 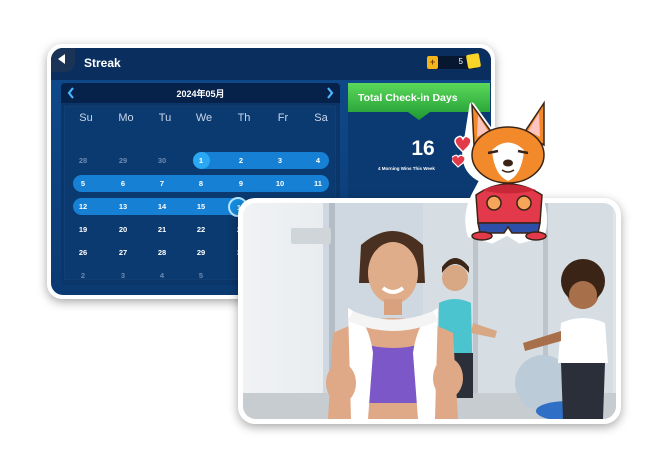 What do you see at coordinates (162, 183) in the screenshot?
I see `calendar-day: 7` at bounding box center [162, 183].